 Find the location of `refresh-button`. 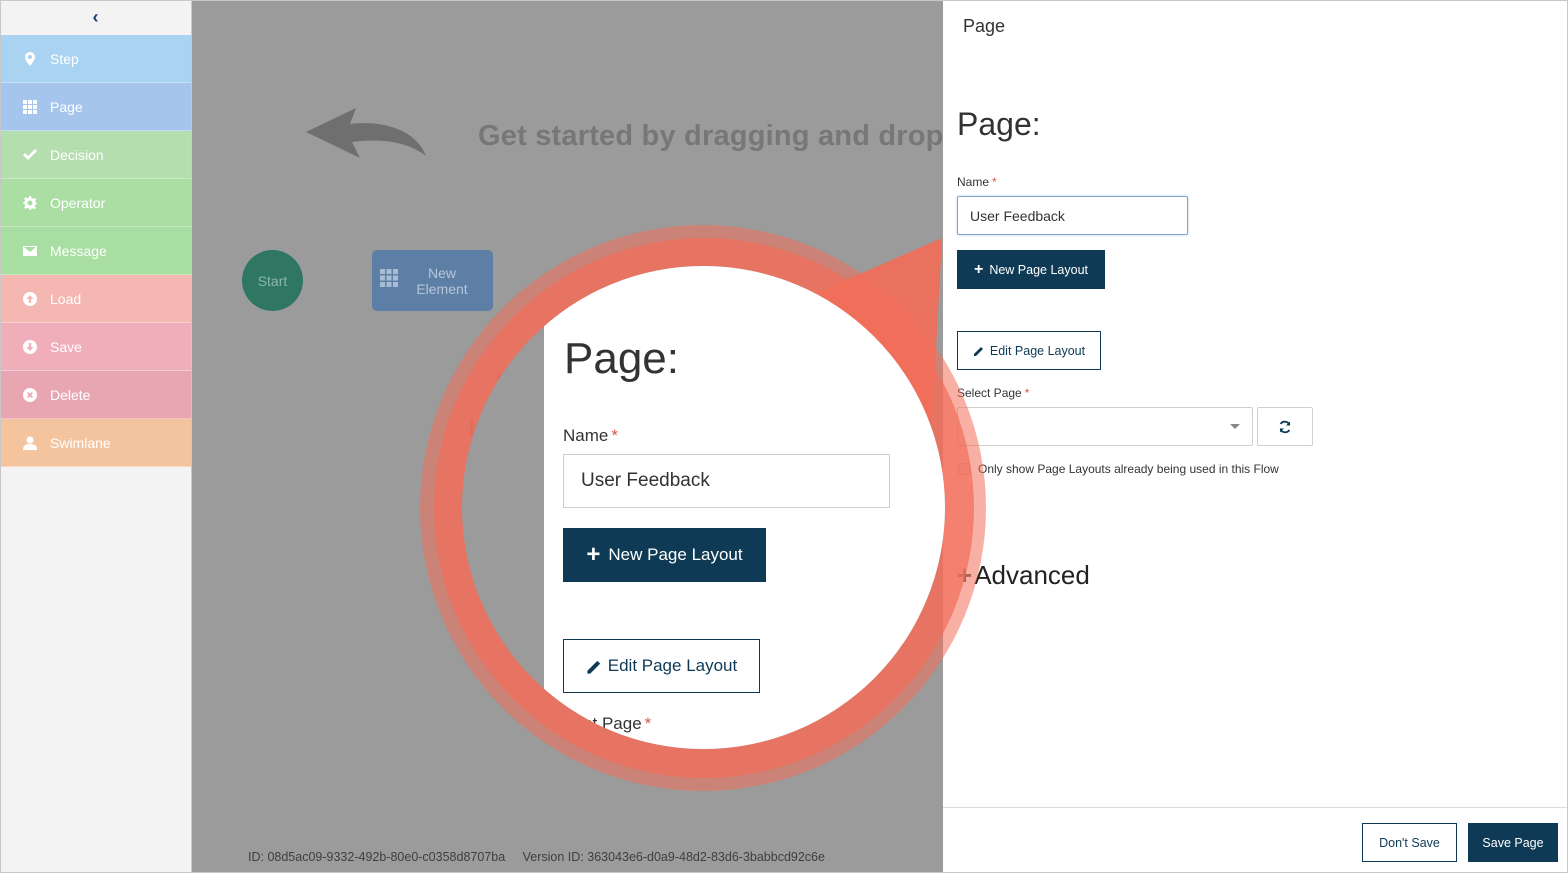

refresh-button is located at coordinates (1285, 426).